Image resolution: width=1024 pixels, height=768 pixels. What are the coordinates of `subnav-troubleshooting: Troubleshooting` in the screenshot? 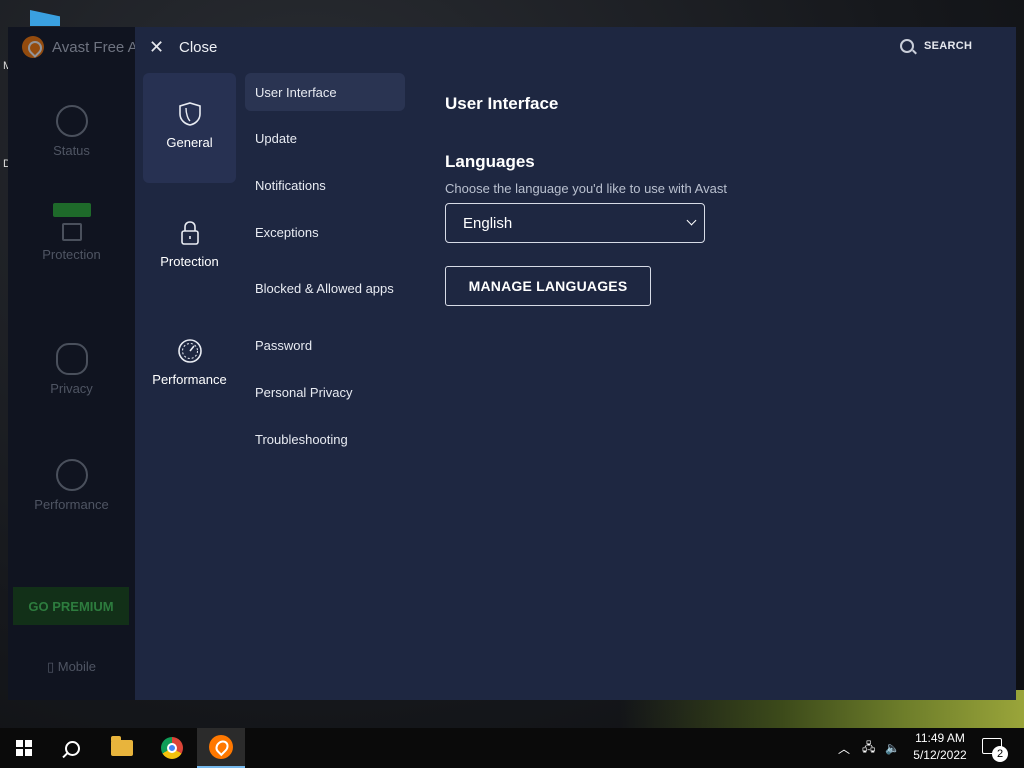 It's located at (325, 439).